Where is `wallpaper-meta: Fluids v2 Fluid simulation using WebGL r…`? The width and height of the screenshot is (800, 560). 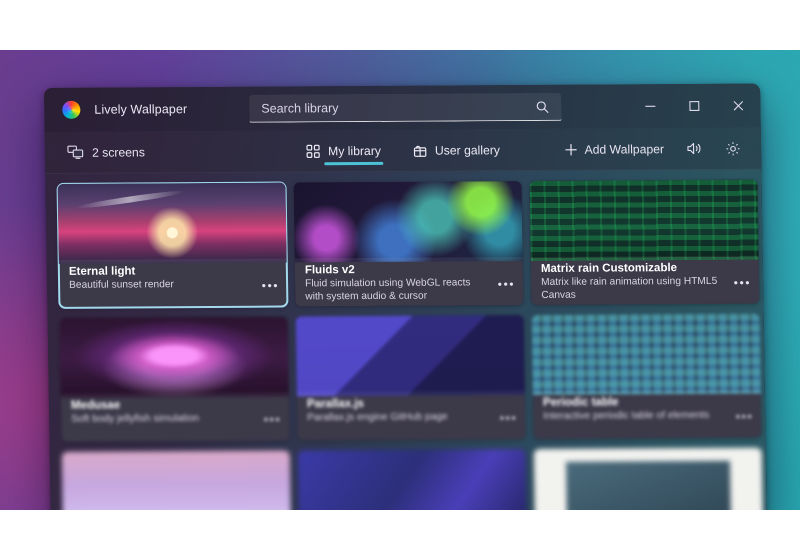 wallpaper-meta: Fluids v2 Fluid simulation using WebGL r… is located at coordinates (409, 282).